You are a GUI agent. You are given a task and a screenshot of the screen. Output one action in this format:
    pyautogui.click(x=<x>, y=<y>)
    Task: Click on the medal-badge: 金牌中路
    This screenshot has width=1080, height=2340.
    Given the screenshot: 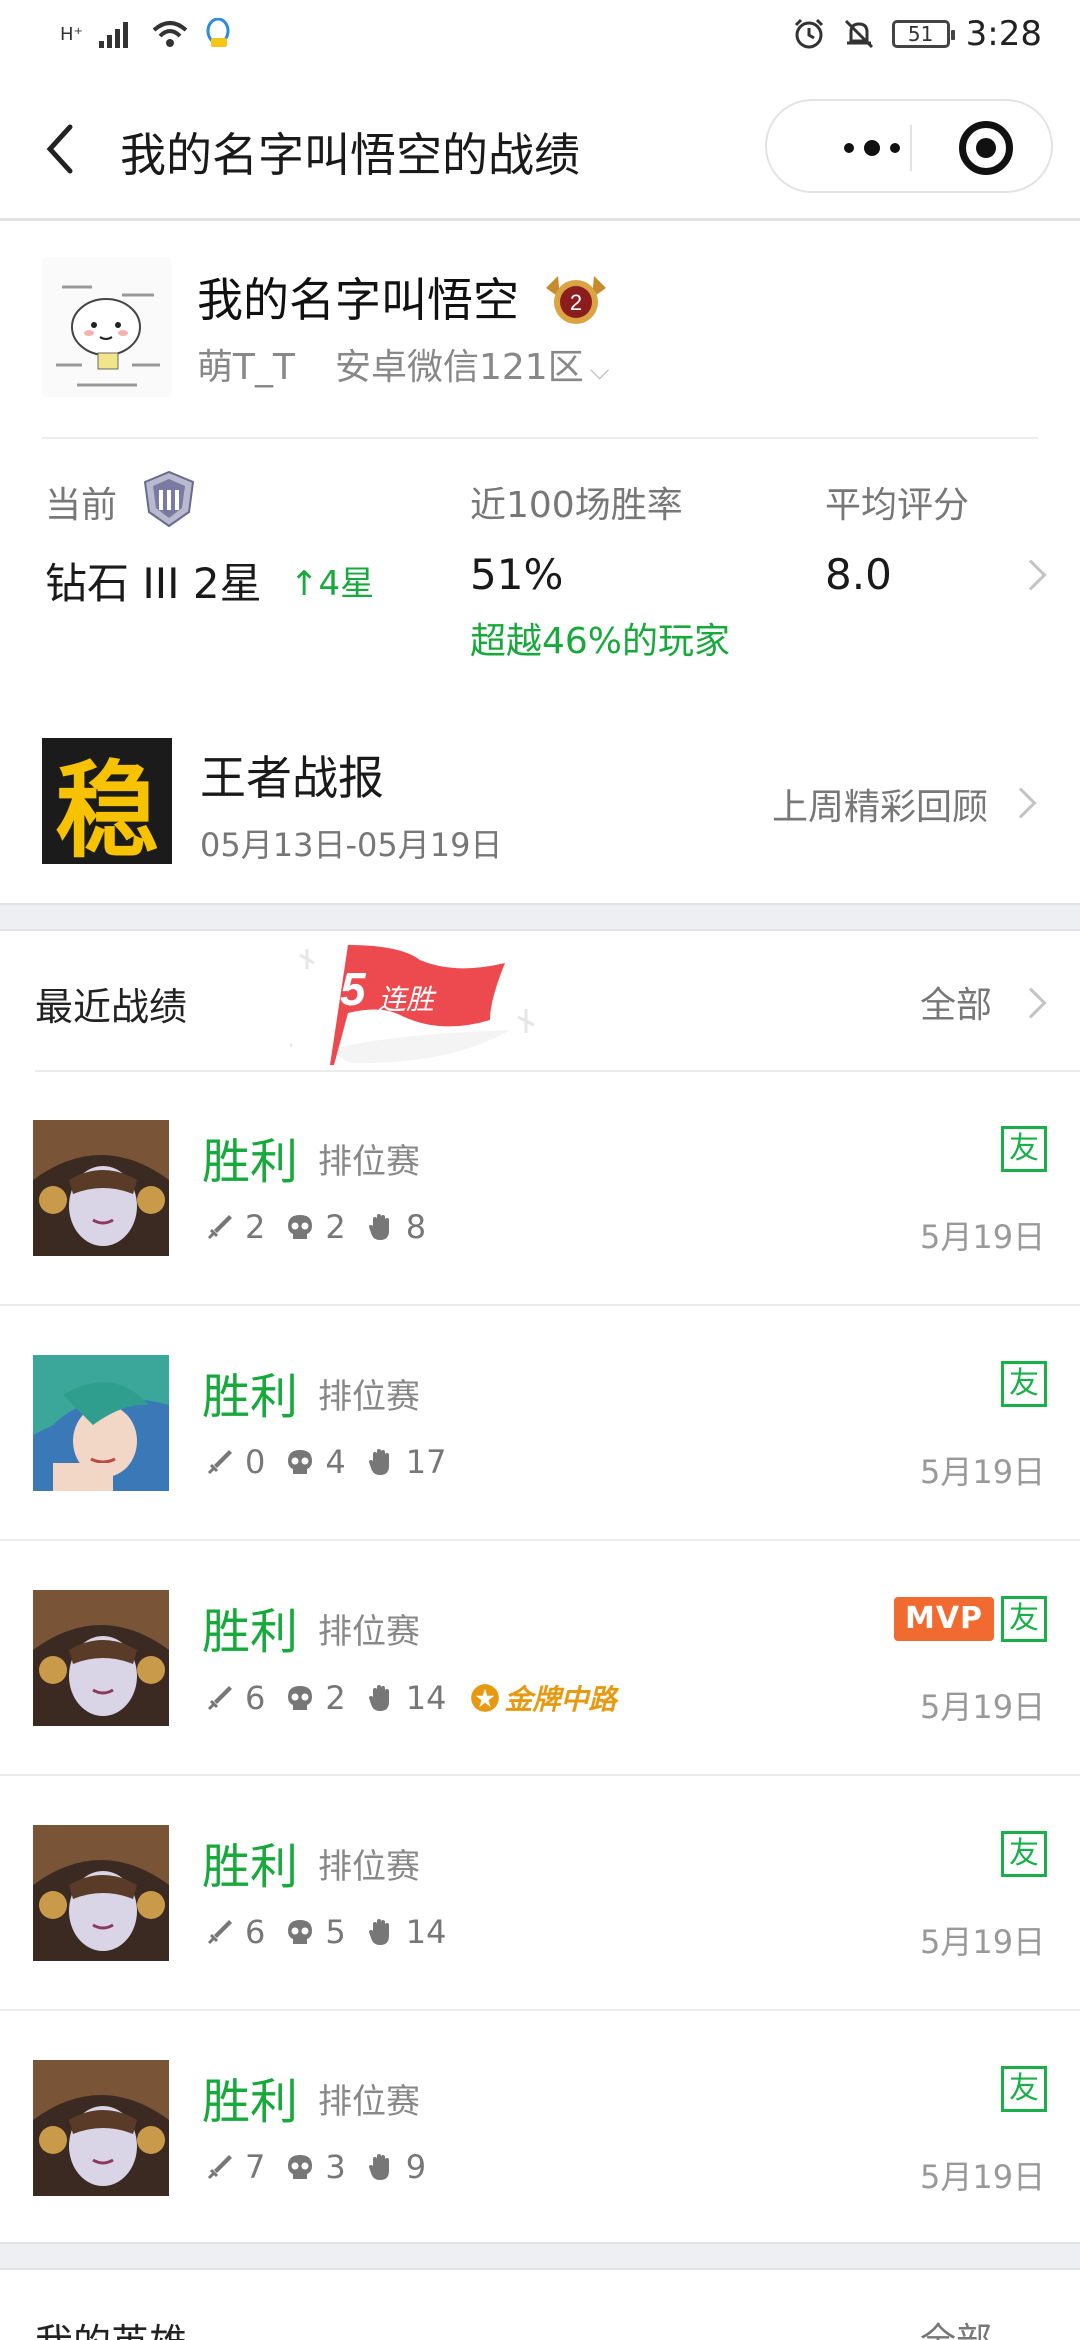 What is the action you would take?
    pyautogui.click(x=543, y=1698)
    